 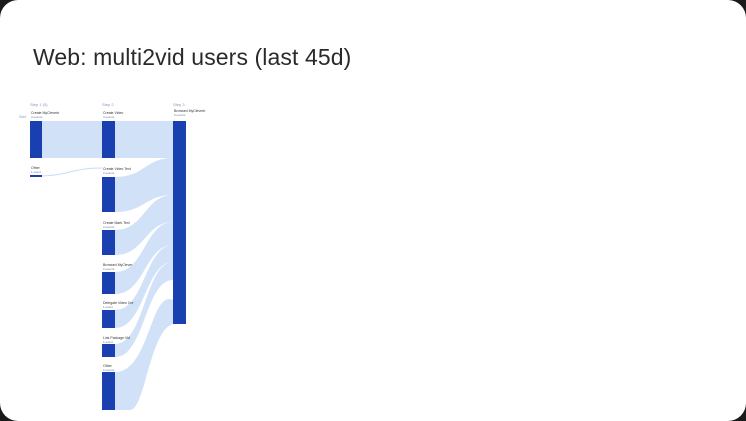 What do you see at coordinates (22, 117) in the screenshot?
I see `side-label: Start` at bounding box center [22, 117].